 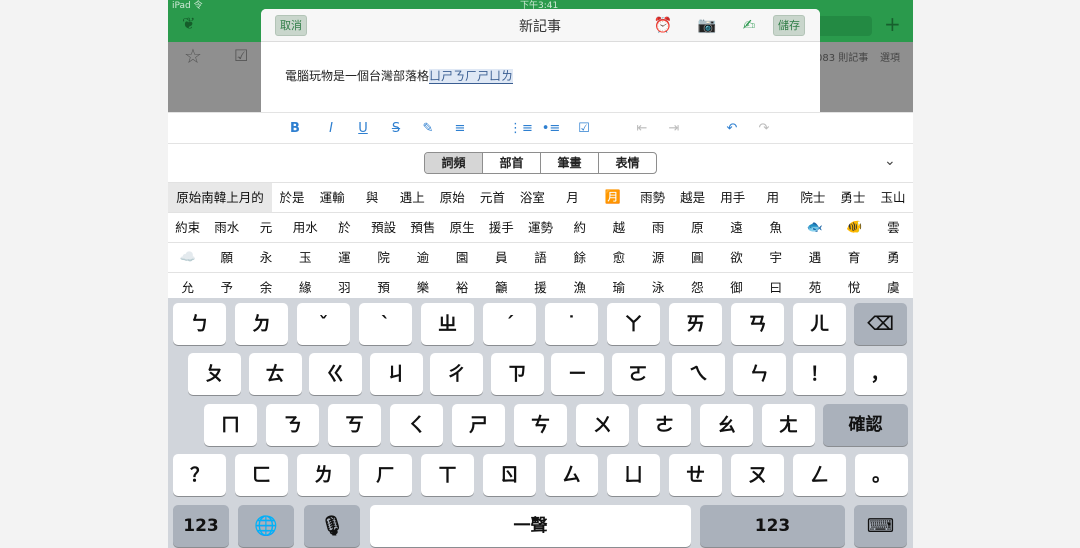 What do you see at coordinates (892, 24) in the screenshot?
I see `new-note-icon: +` at bounding box center [892, 24].